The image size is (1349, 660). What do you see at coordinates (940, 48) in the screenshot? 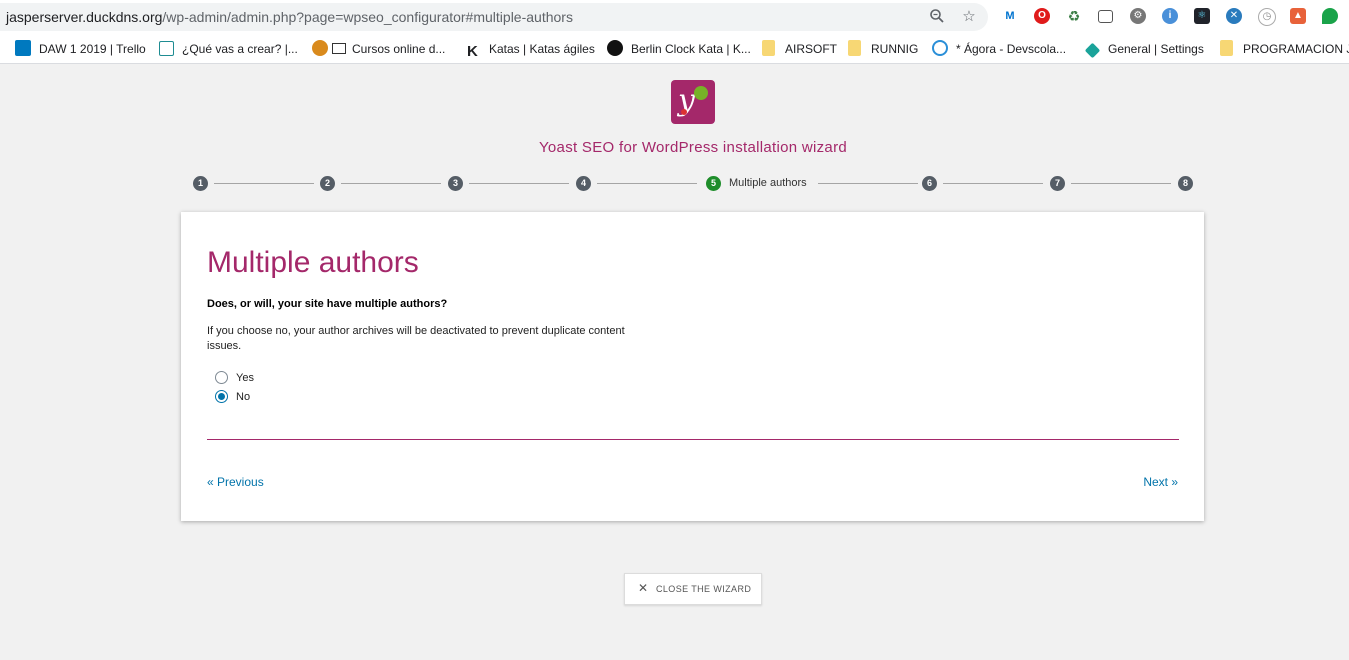
I see `agora-icon` at bounding box center [940, 48].